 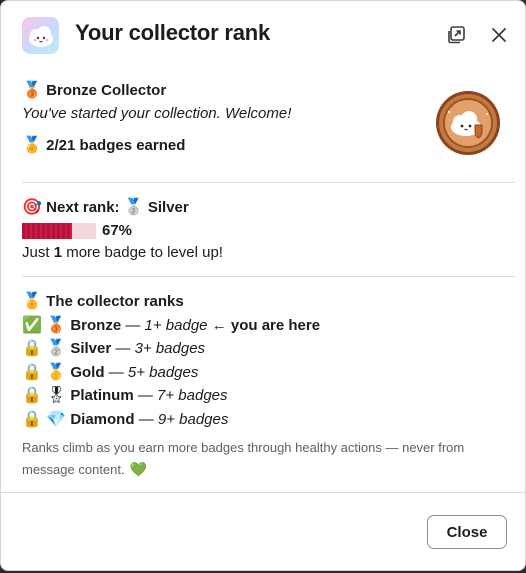 I want to click on green-heart-icon: 💚, so click(x=138, y=470).